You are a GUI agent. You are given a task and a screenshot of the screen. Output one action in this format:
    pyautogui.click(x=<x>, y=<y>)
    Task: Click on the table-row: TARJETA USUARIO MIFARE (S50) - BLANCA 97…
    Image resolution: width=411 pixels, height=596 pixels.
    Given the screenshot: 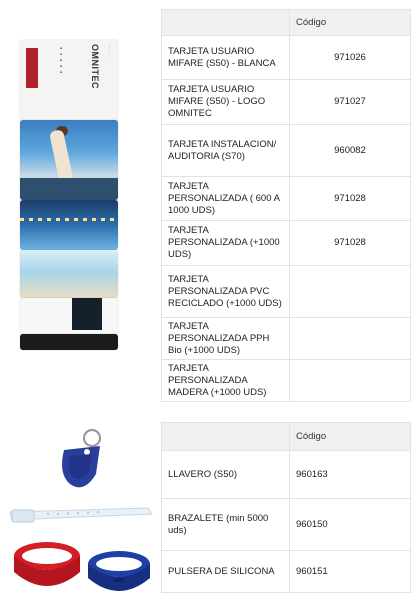 What is the action you would take?
    pyautogui.click(x=286, y=57)
    